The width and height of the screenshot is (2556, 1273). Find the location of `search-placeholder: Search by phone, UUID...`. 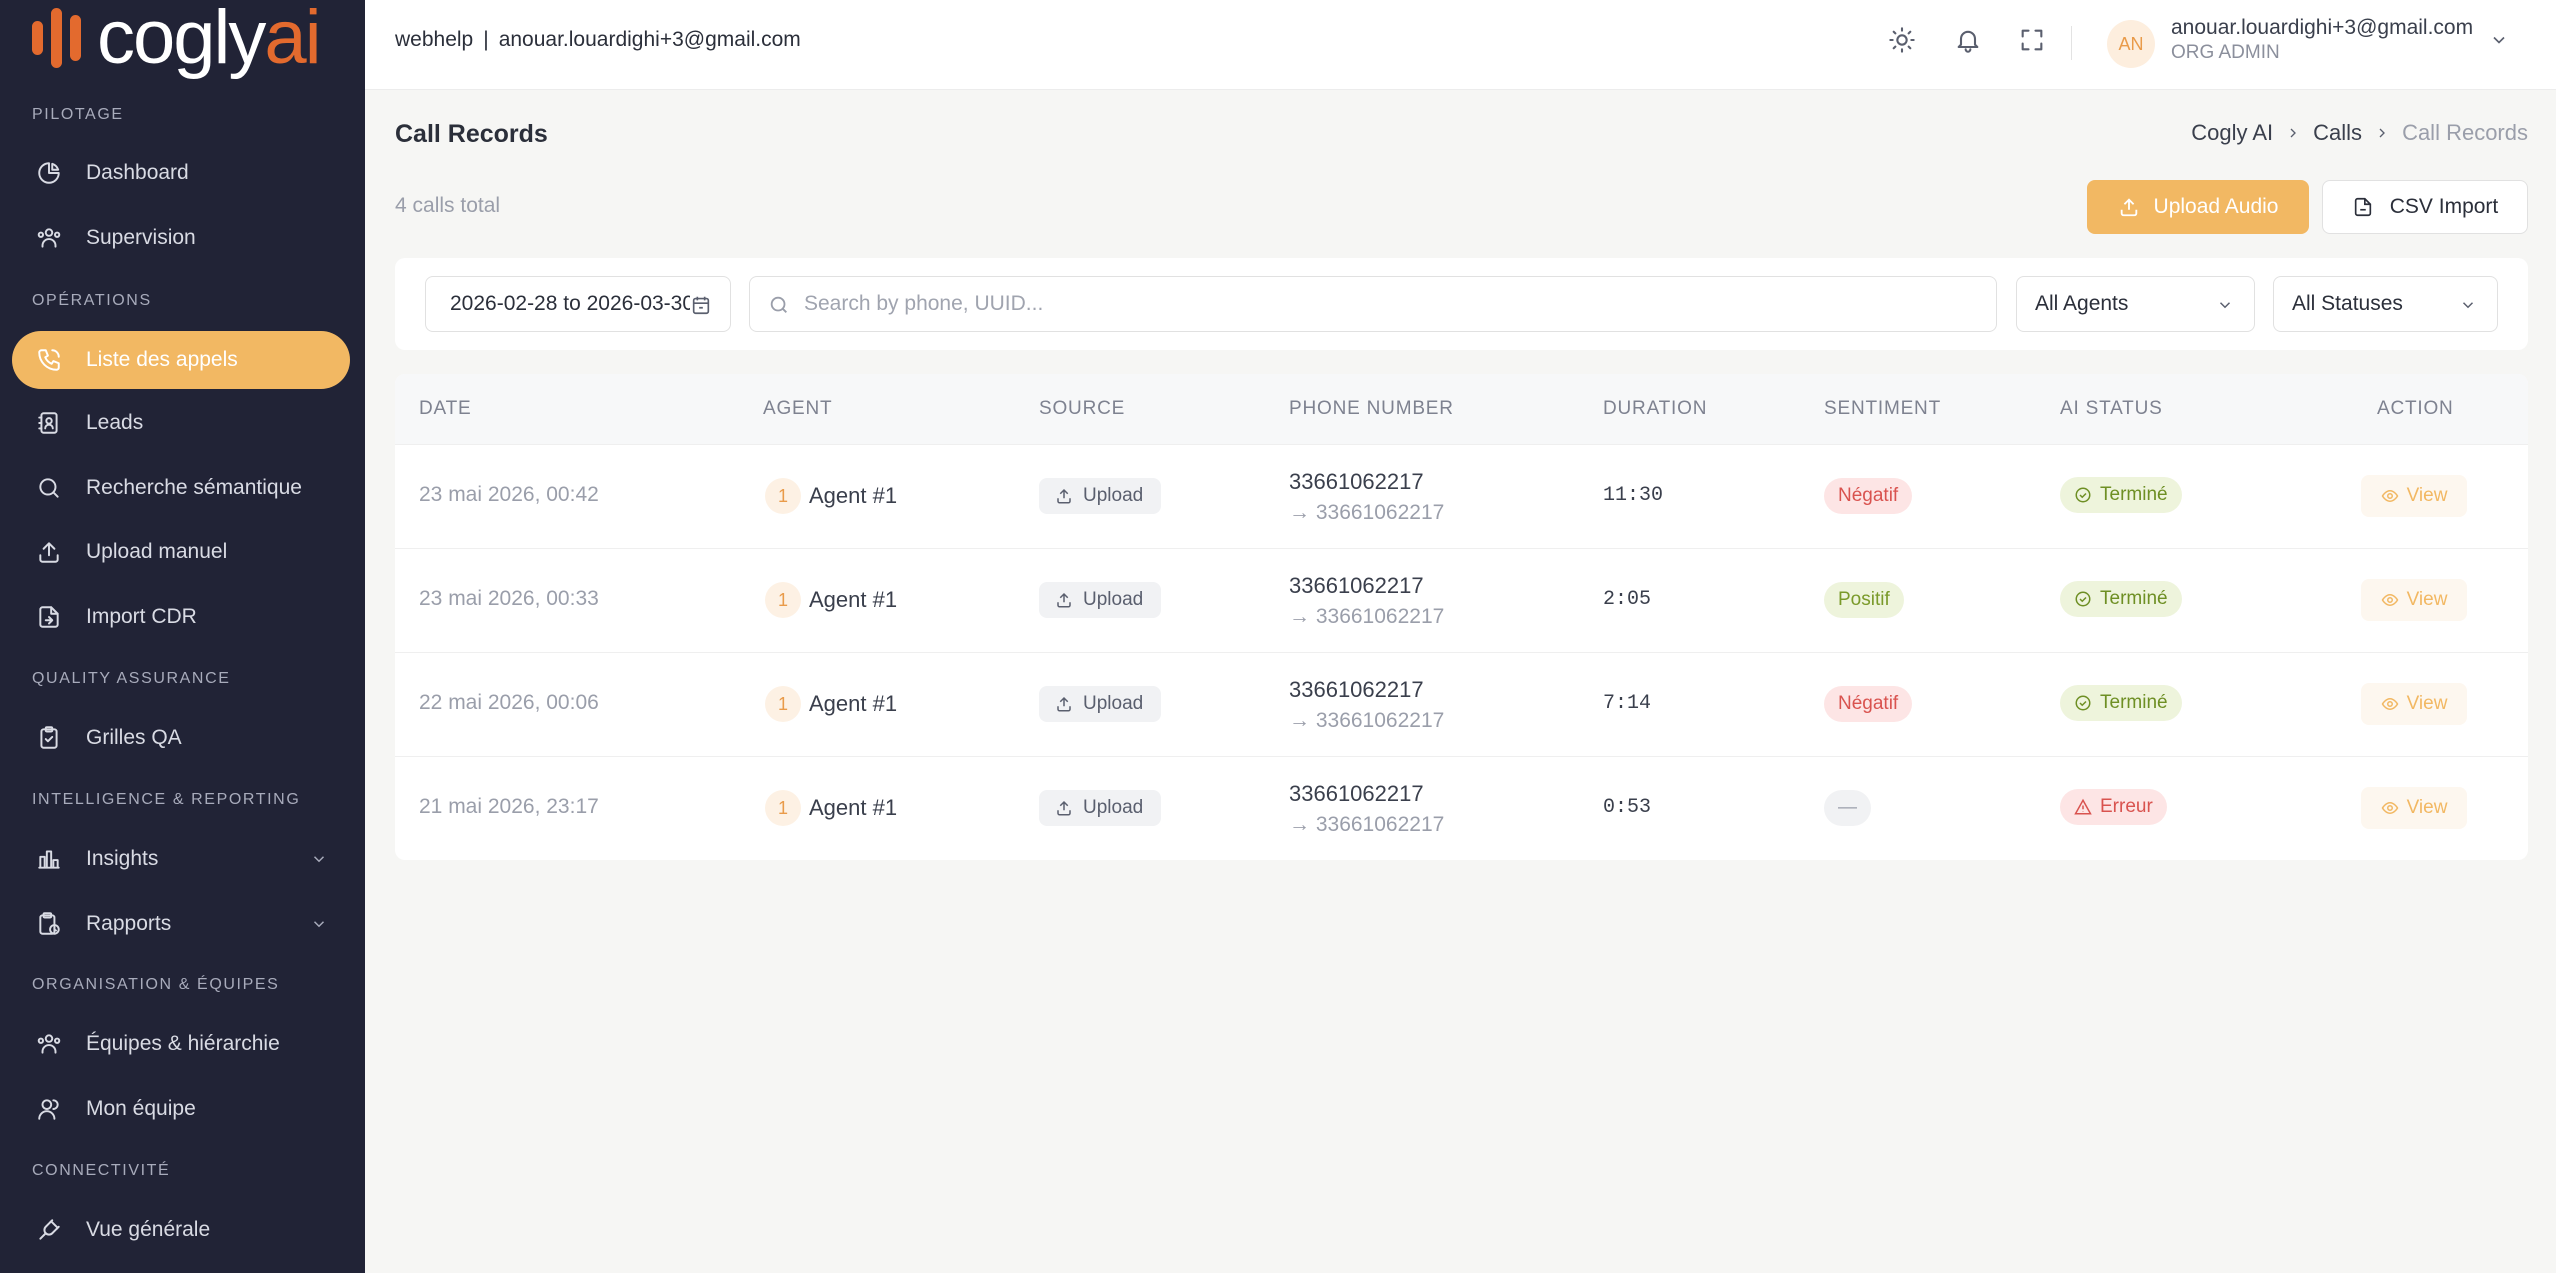

search-placeholder: Search by phone, UUID... is located at coordinates (924, 303).